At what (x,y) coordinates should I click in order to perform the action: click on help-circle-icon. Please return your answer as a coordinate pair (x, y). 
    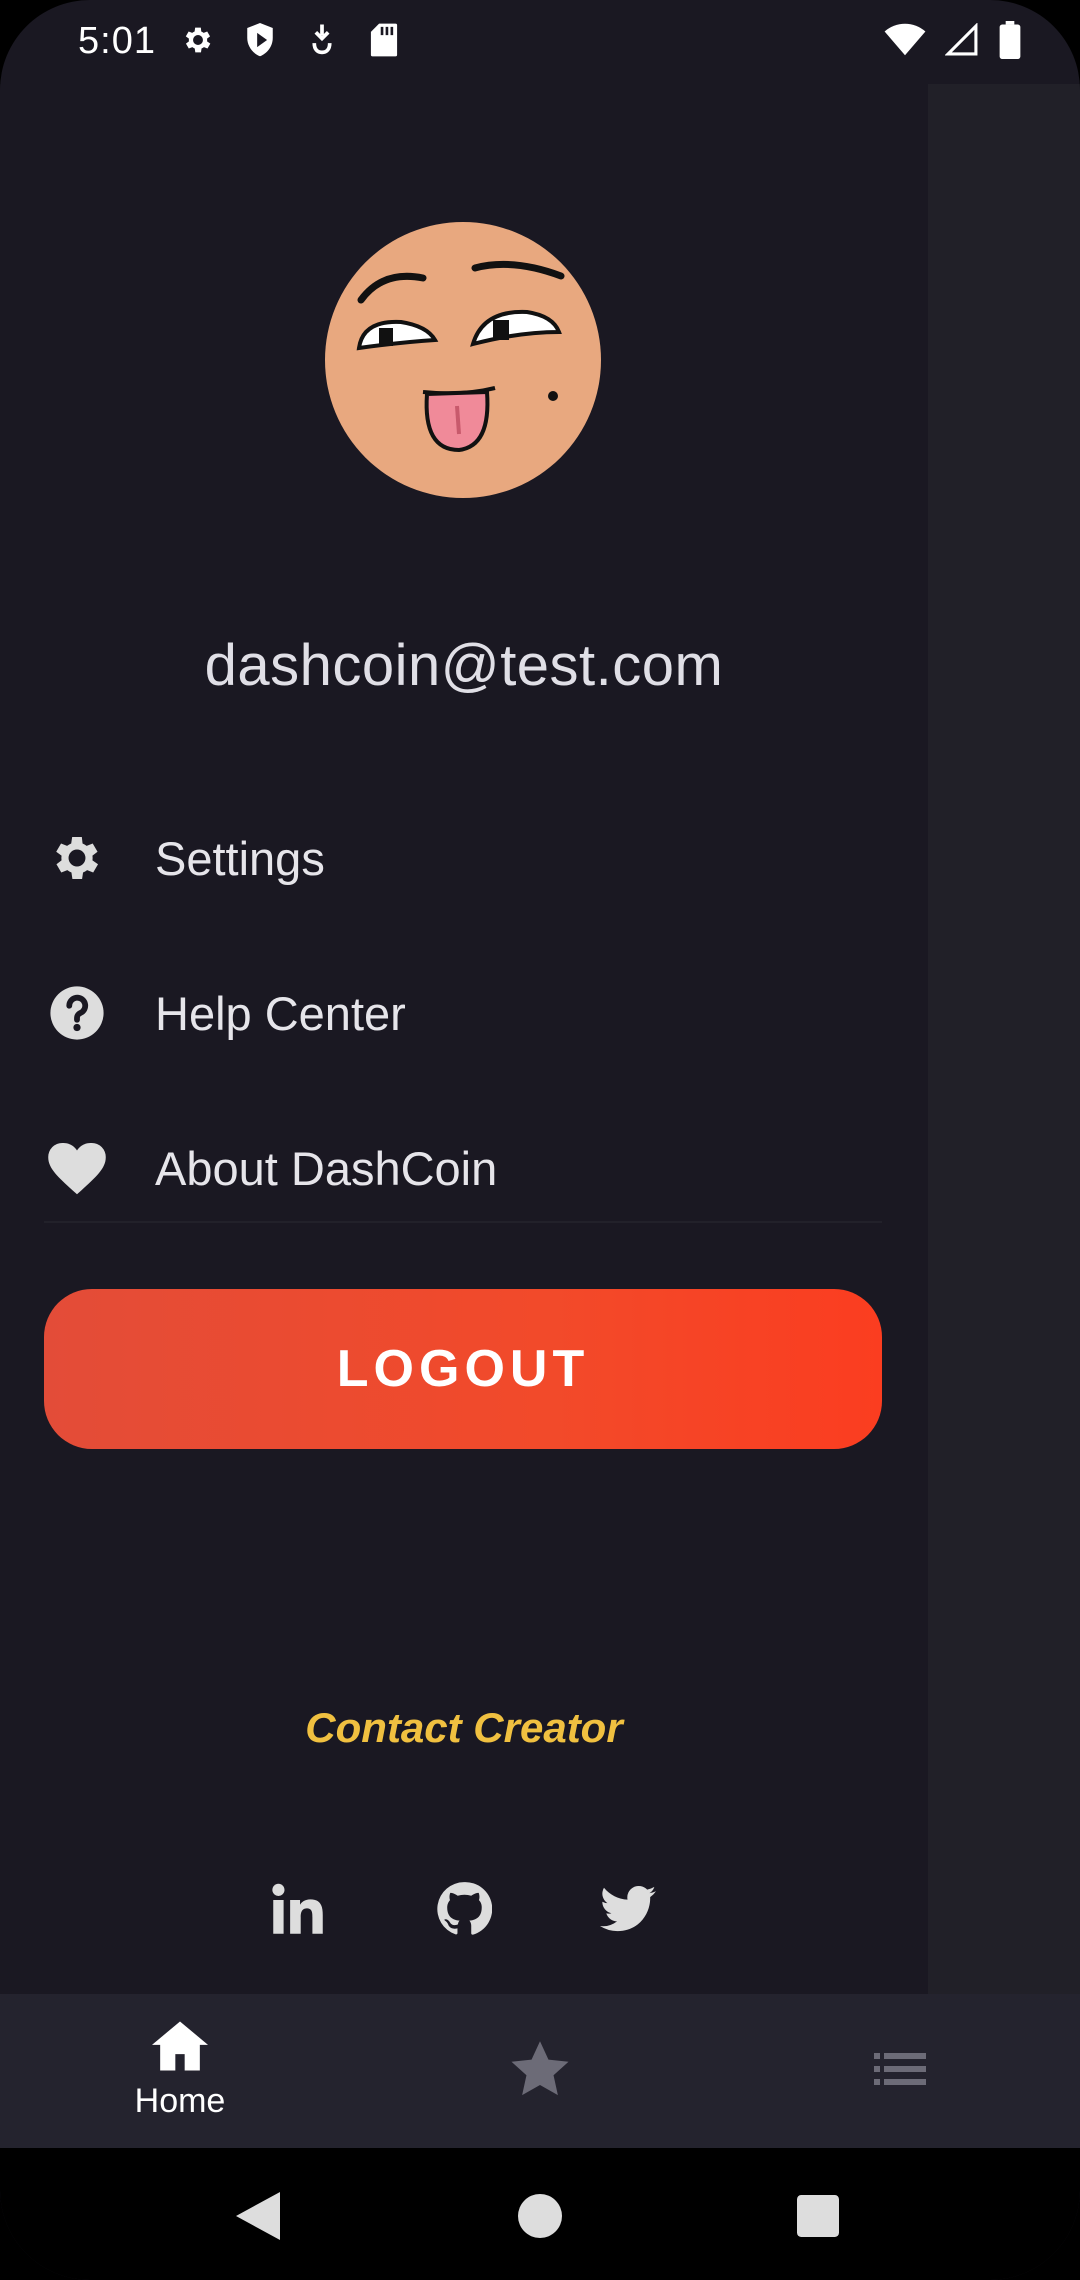
    Looking at the image, I should click on (77, 1013).